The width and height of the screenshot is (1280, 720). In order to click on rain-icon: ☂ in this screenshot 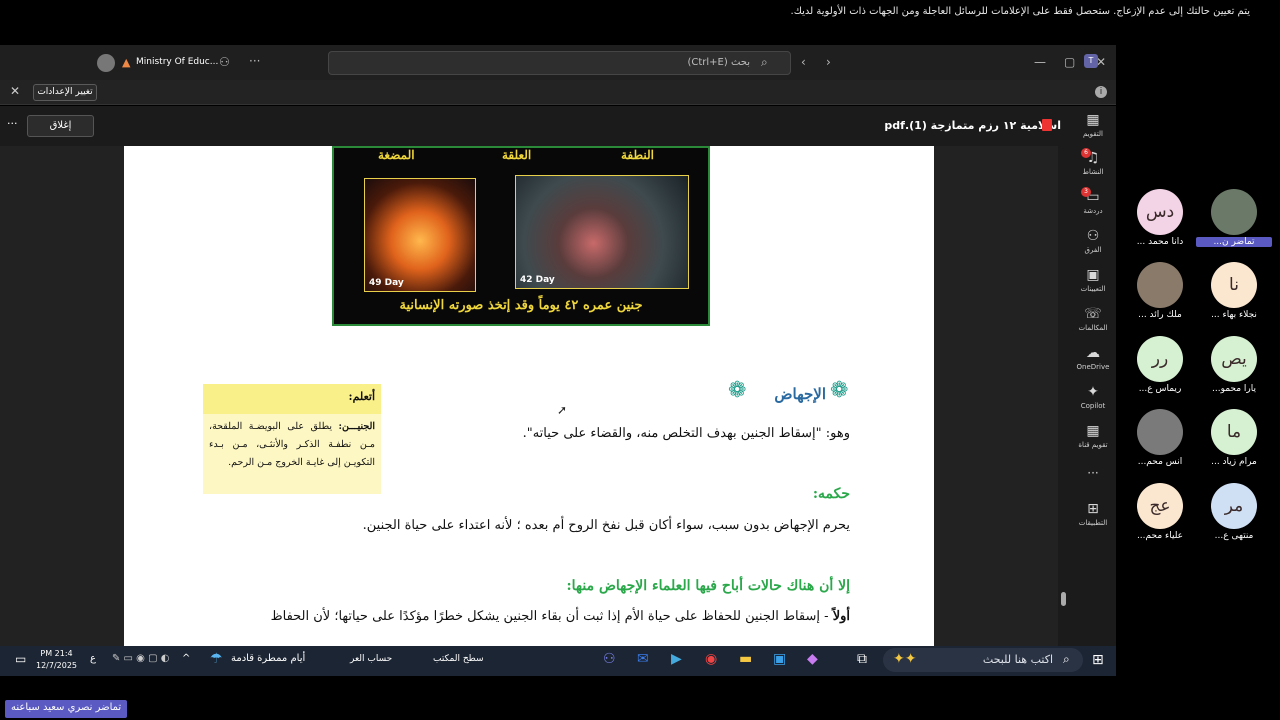, I will do `click(216, 659)`.